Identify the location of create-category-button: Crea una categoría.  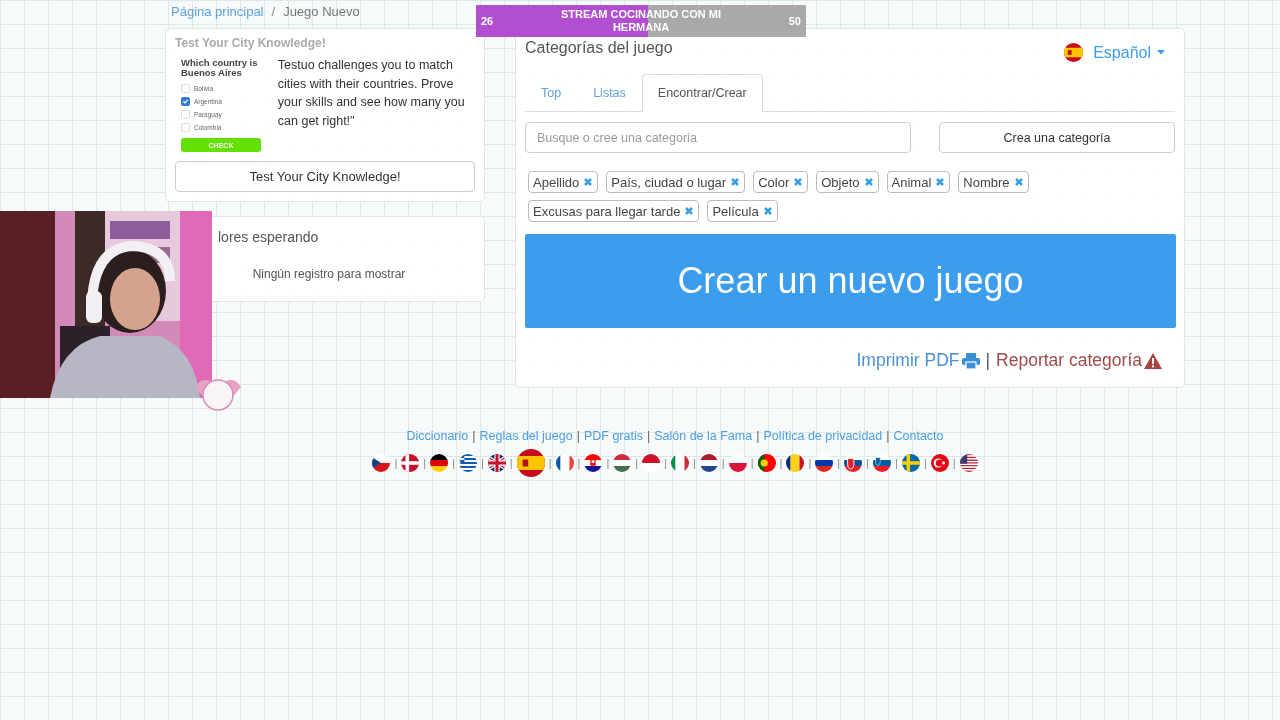
(1057, 137).